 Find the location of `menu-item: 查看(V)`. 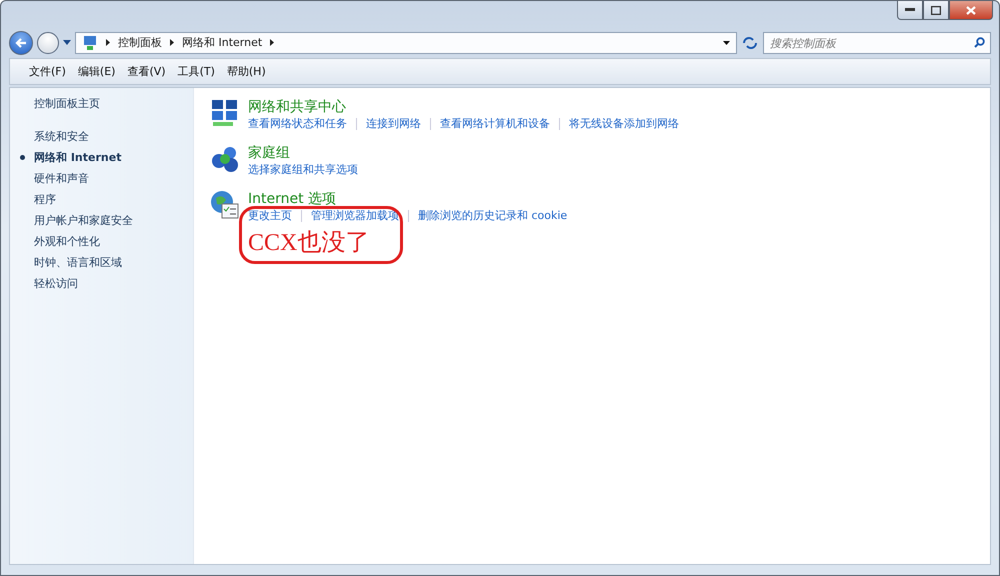

menu-item: 查看(V) is located at coordinates (146, 71).